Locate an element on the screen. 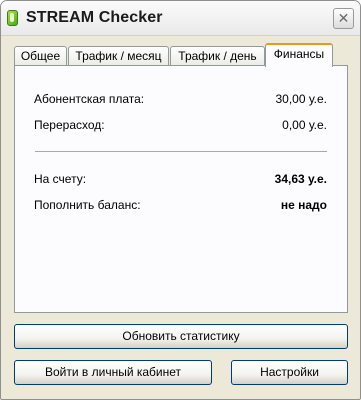 The height and width of the screenshot is (400, 361). subscription-fee-value: 30,00 у.е. is located at coordinates (301, 99).